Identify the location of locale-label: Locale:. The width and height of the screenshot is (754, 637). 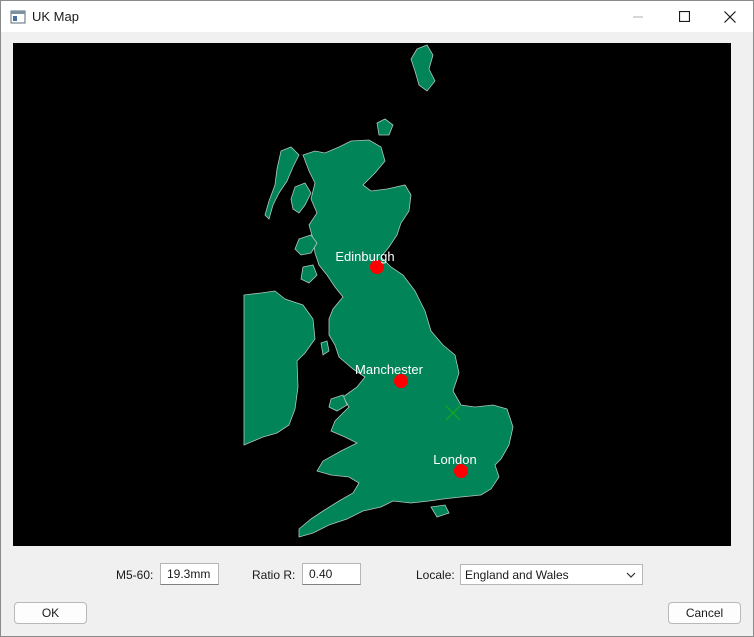
(435, 575).